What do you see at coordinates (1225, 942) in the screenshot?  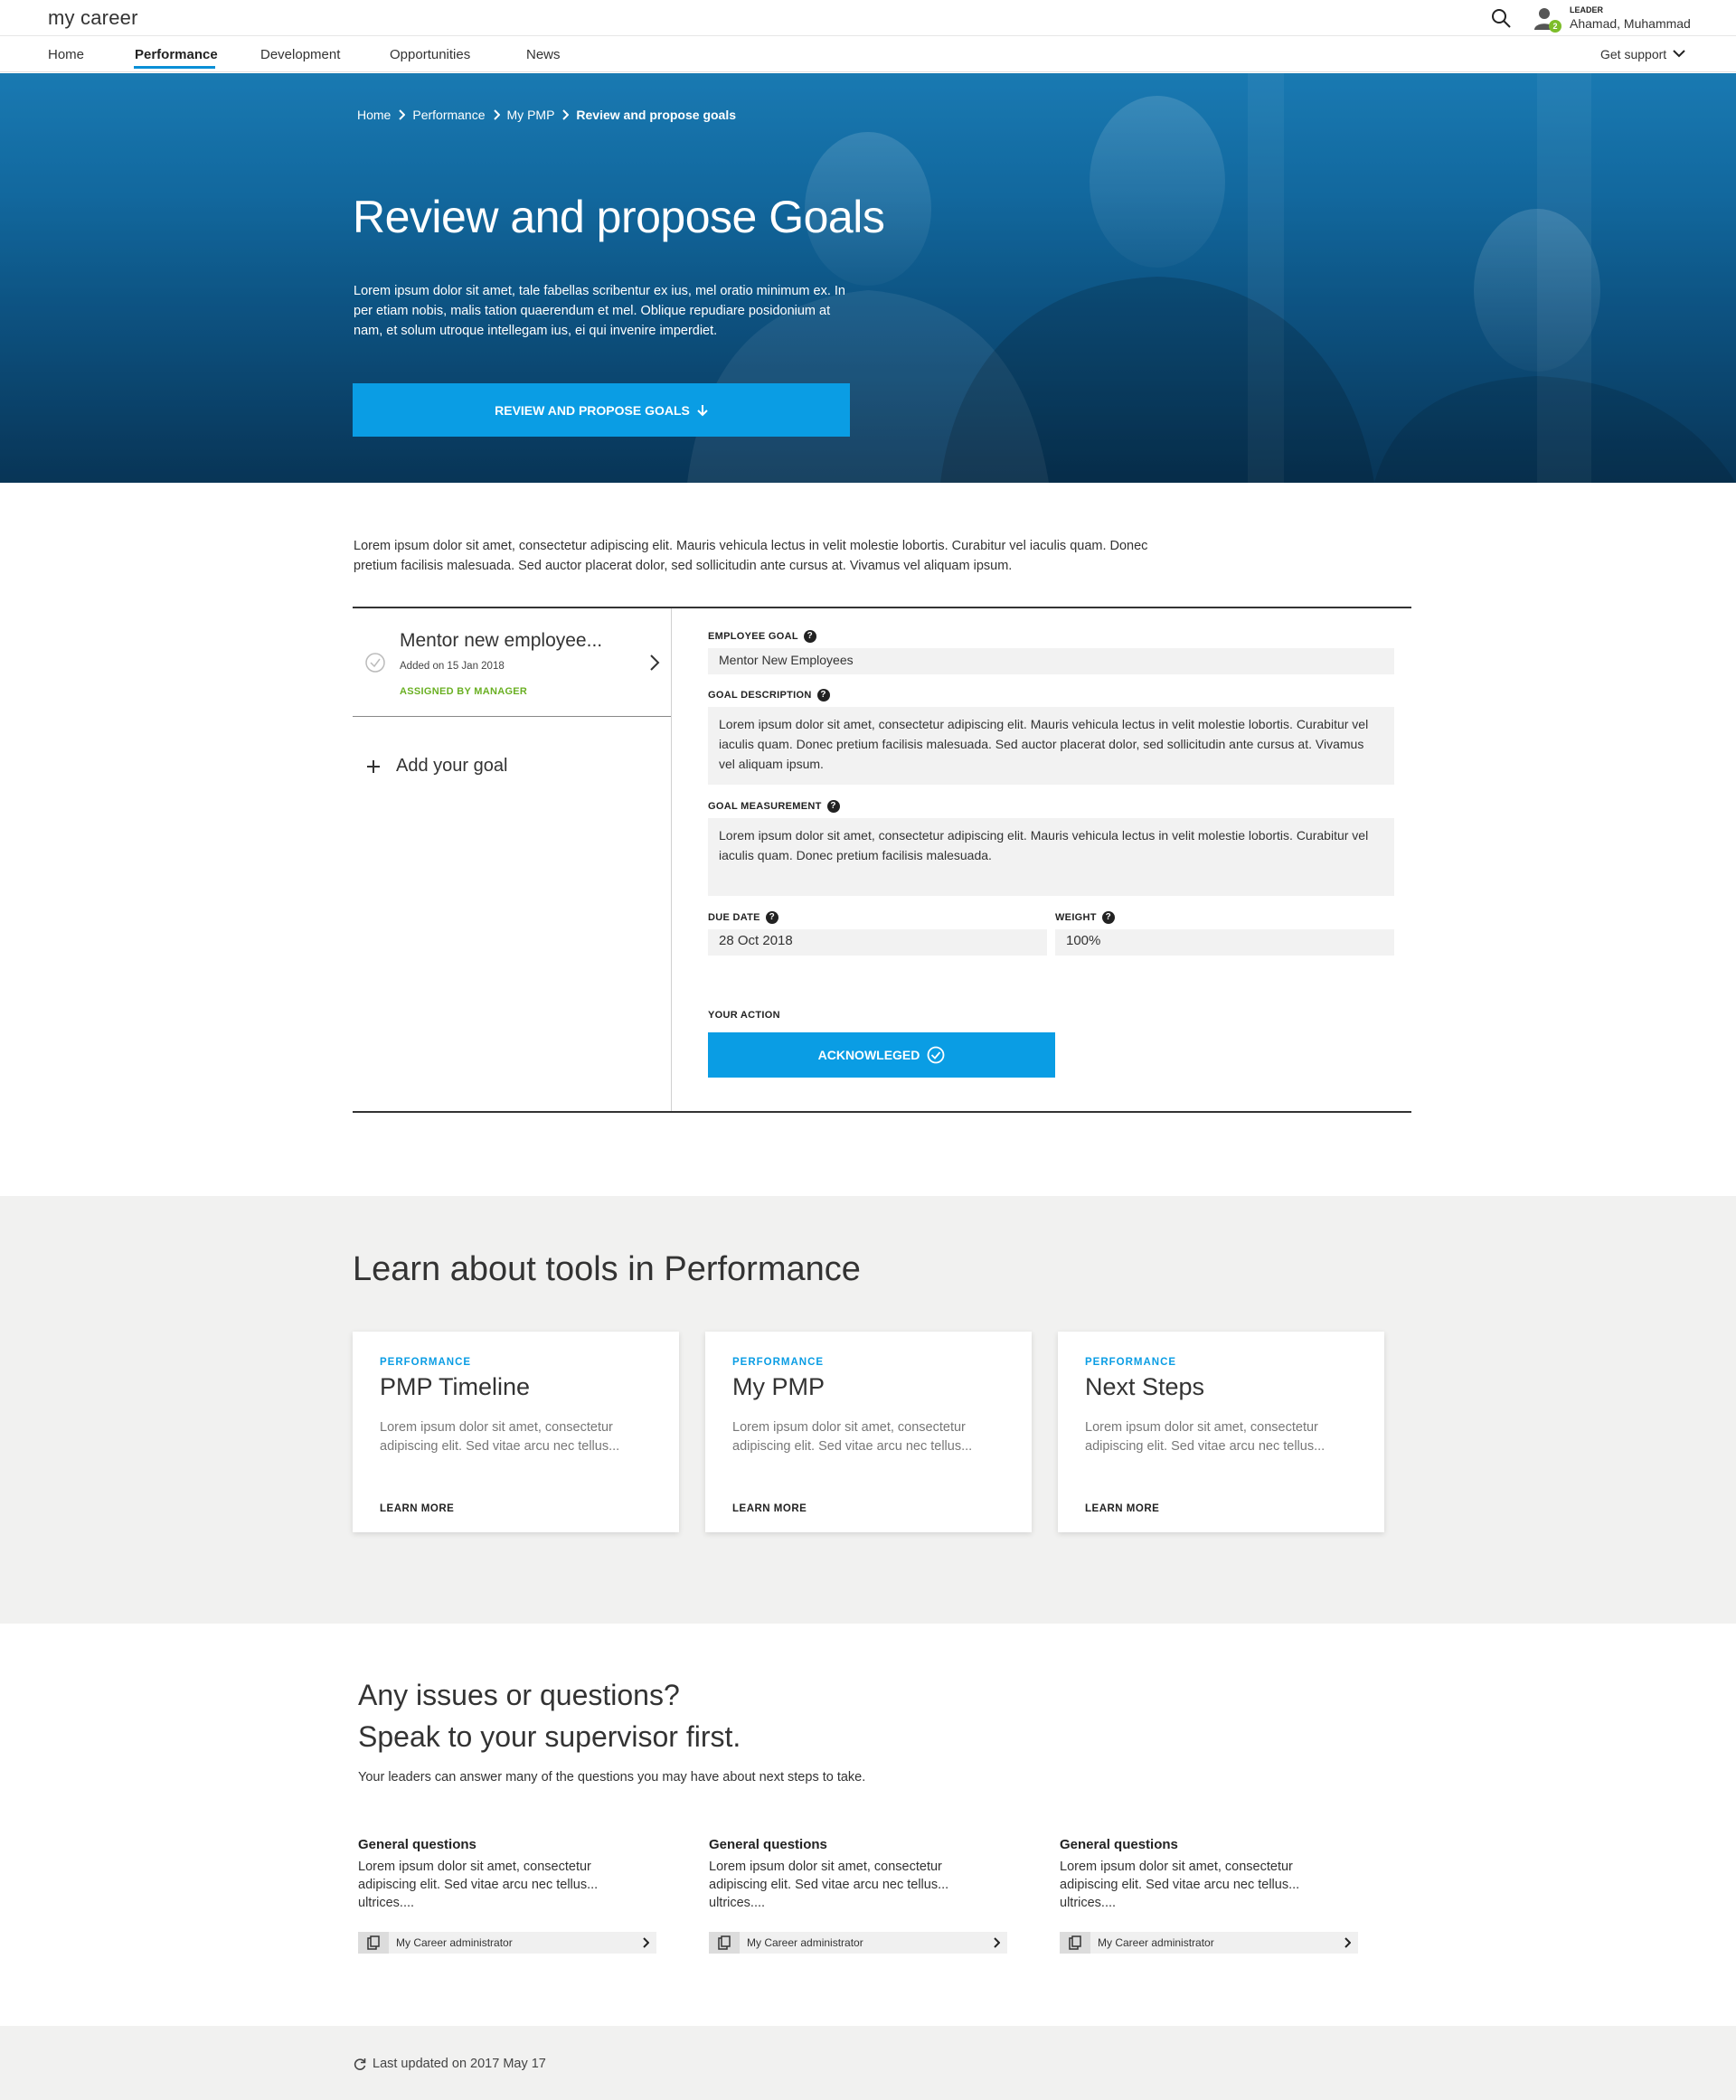 I see `weight-field: 100%` at bounding box center [1225, 942].